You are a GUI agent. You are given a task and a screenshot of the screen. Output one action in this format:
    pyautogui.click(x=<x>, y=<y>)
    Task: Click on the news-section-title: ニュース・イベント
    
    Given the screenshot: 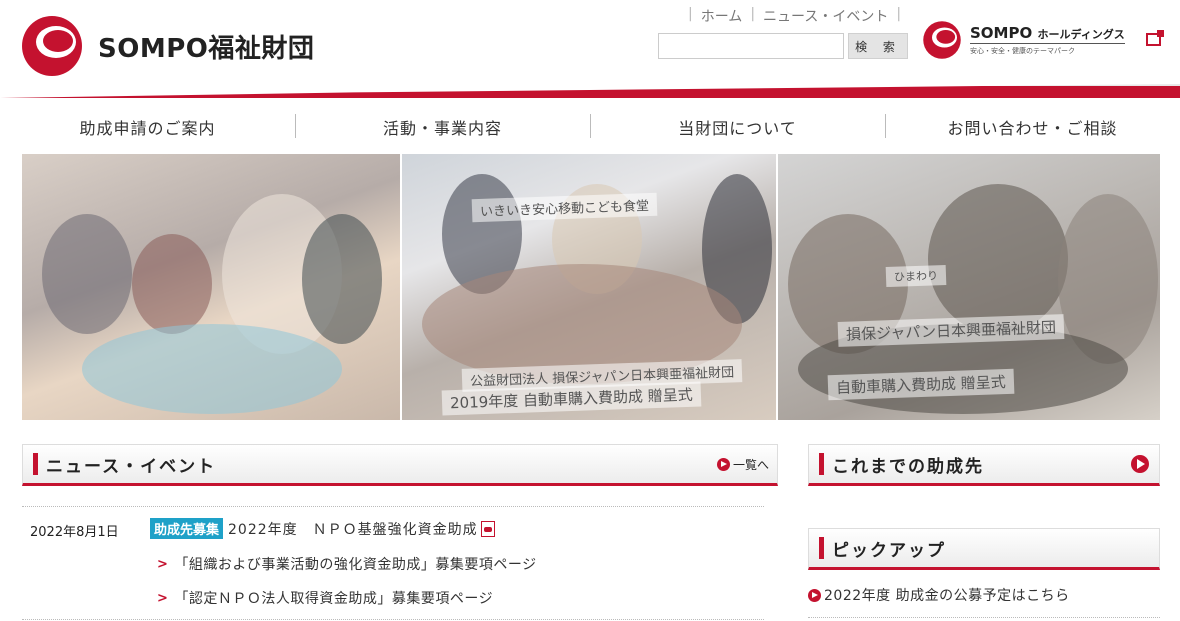 What is the action you would take?
    pyautogui.click(x=131, y=466)
    